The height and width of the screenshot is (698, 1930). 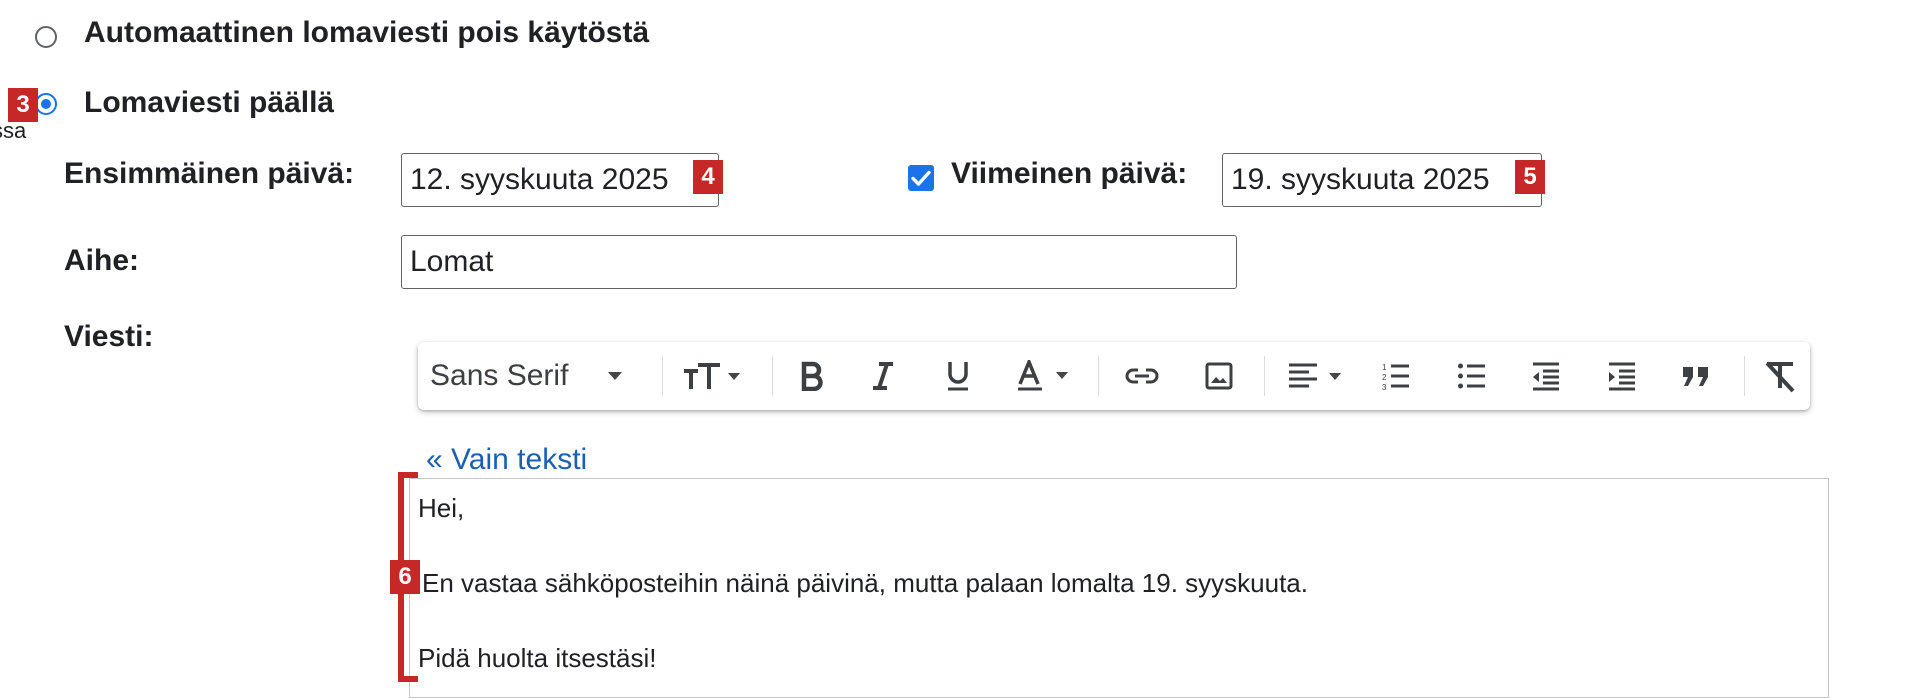 I want to click on checkmark-icon, so click(x=921, y=178).